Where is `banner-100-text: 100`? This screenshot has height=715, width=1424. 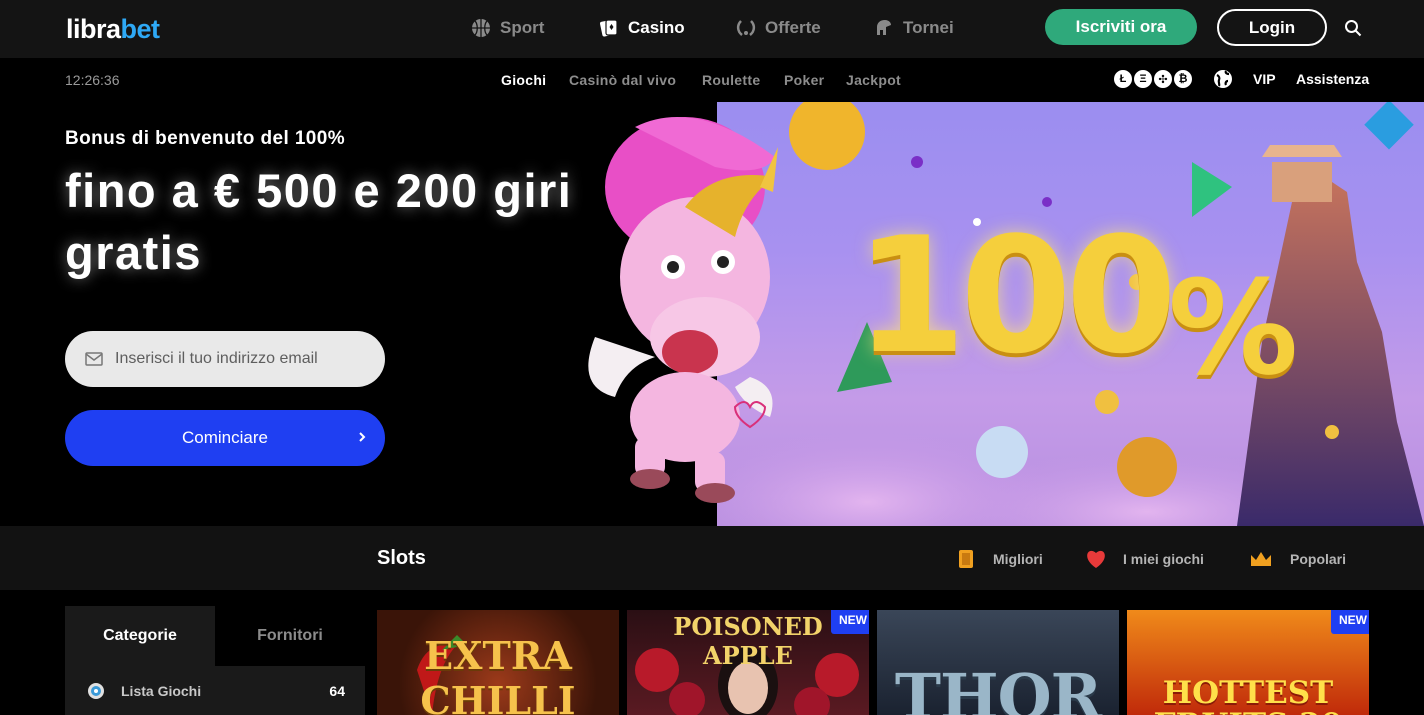
banner-100-text: 100 is located at coordinates (1016, 295).